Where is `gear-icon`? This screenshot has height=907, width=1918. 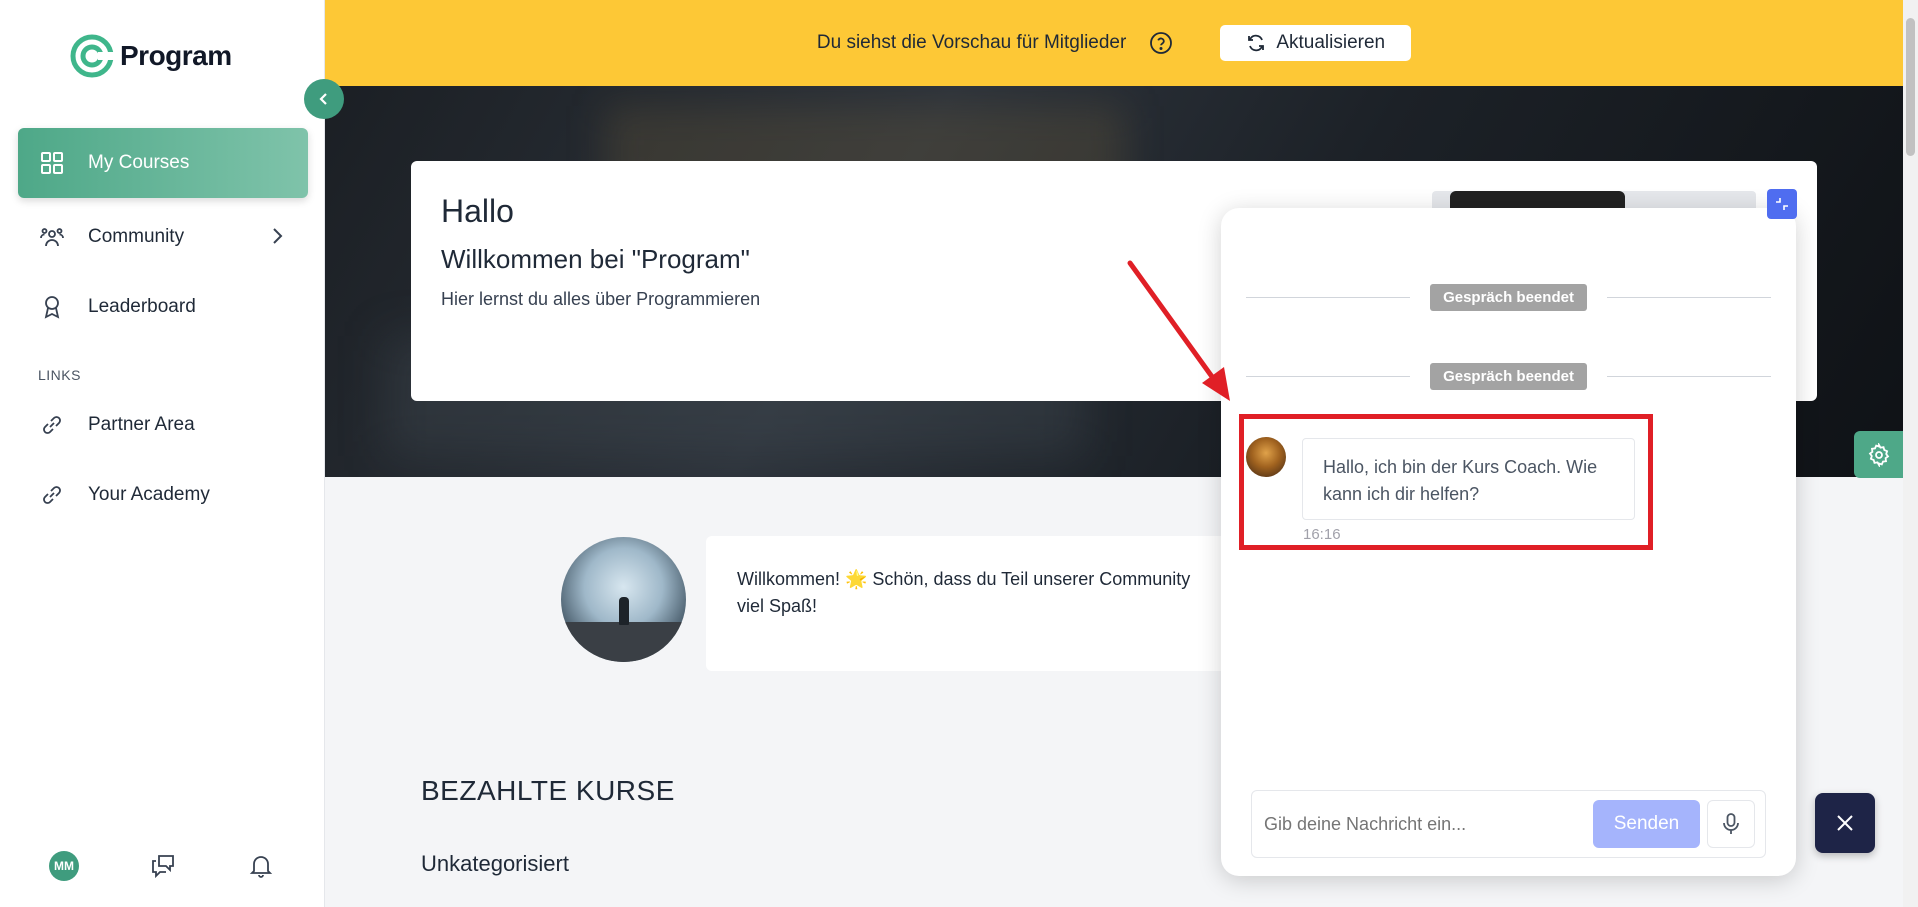
gear-icon is located at coordinates (1878, 454).